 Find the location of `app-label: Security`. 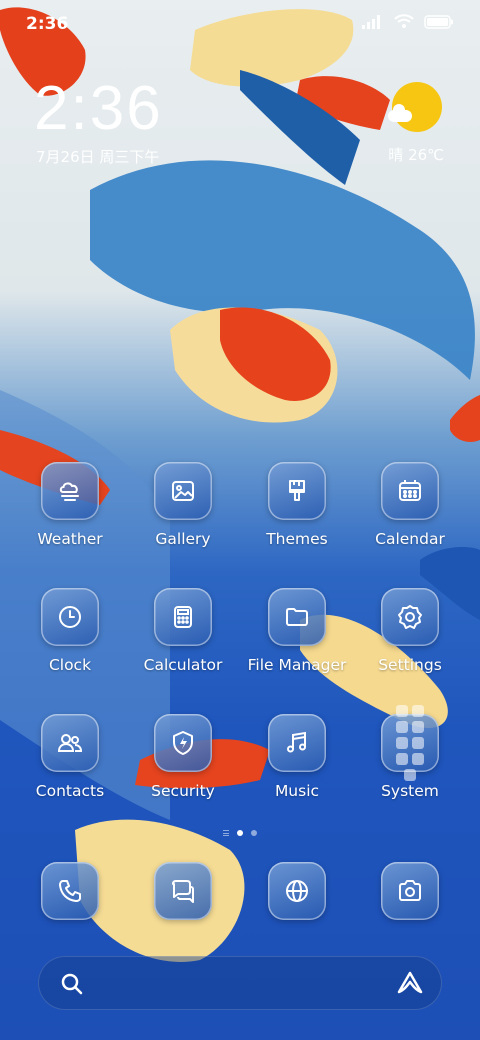

app-label: Security is located at coordinates (183, 791).